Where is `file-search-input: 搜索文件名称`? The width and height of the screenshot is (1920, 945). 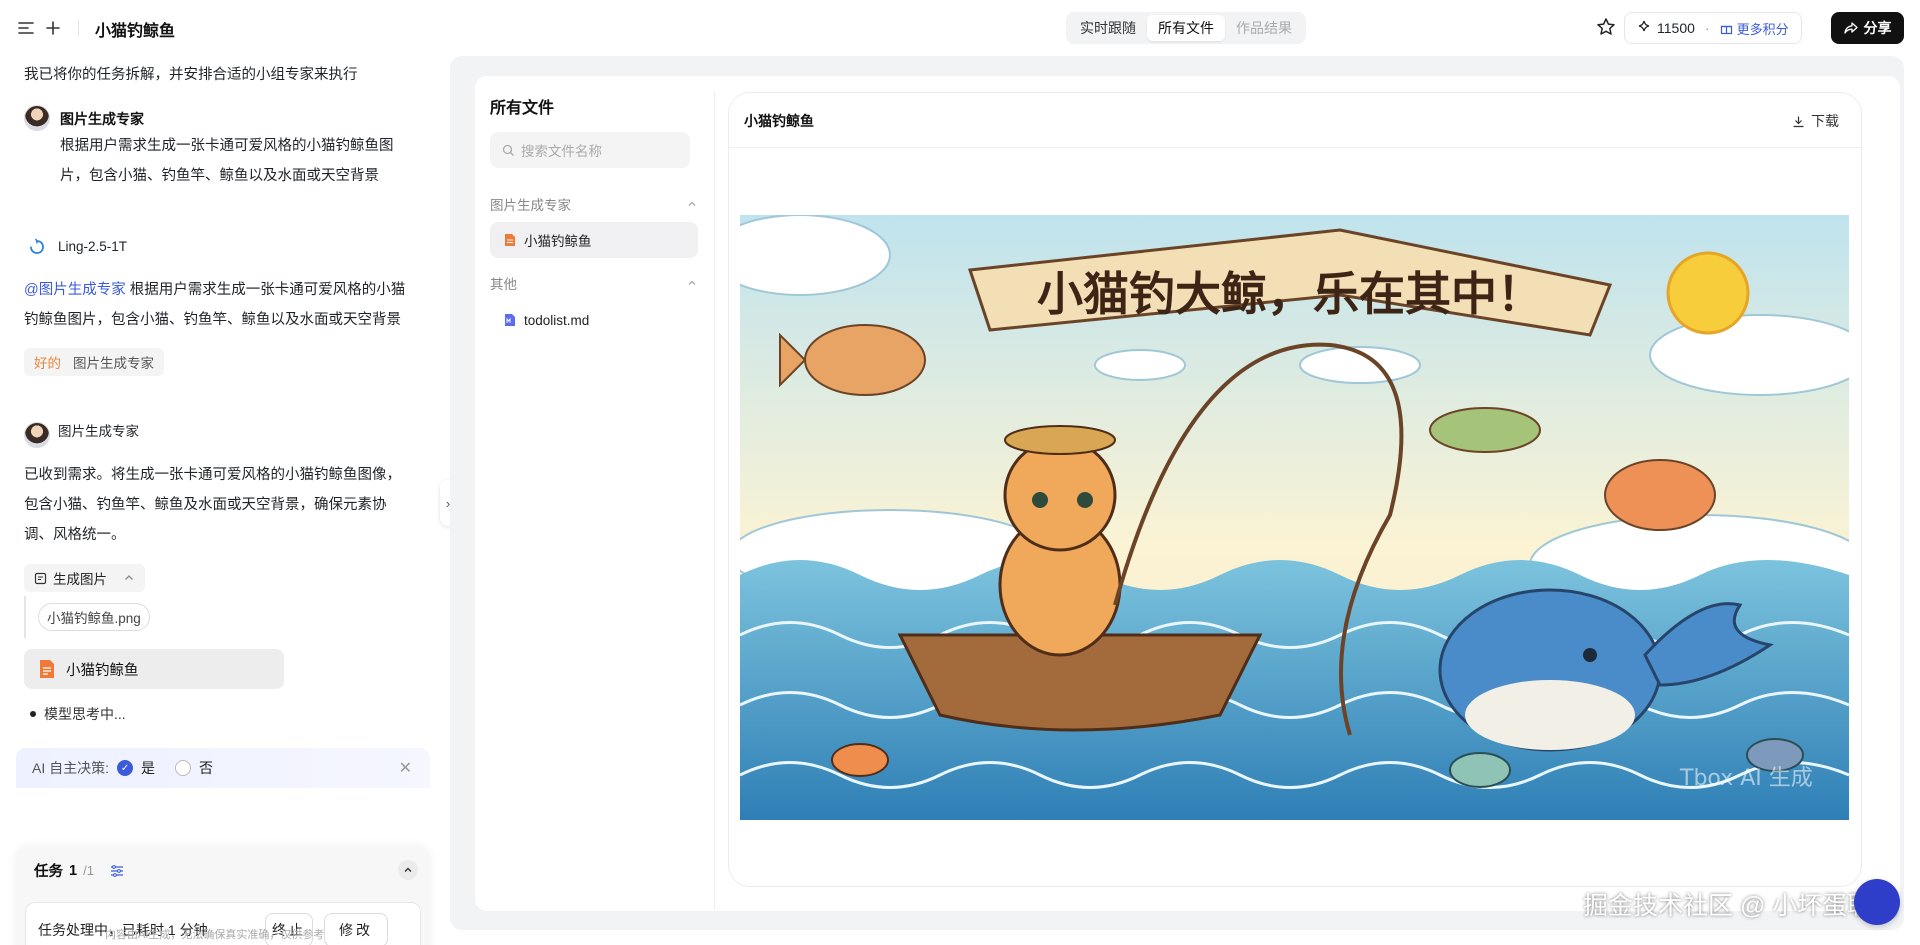
file-search-input: 搜索文件名称 is located at coordinates (590, 150).